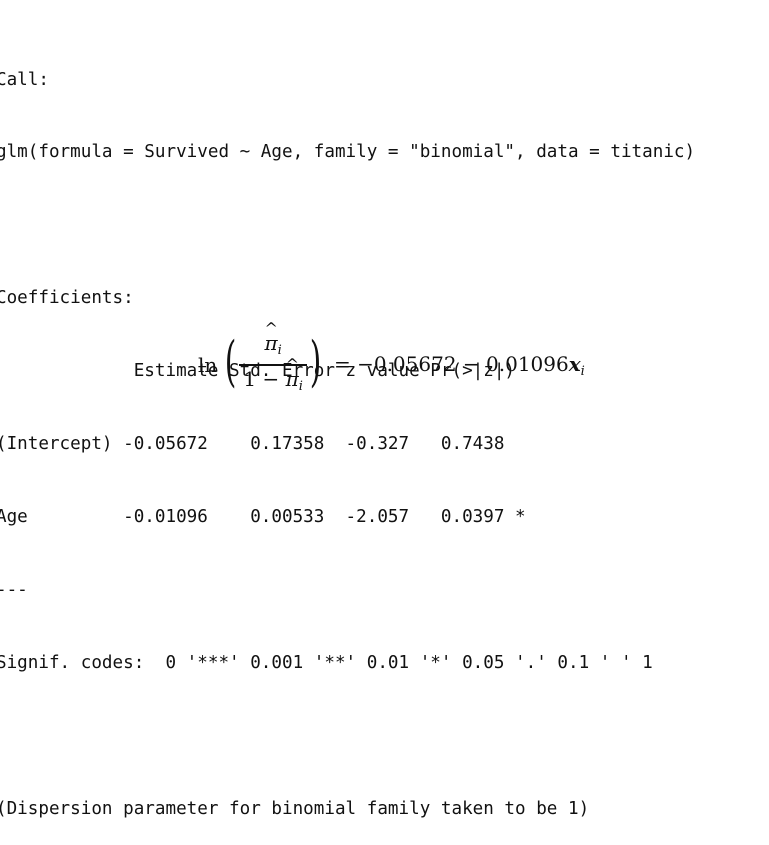  Describe the element at coordinates (208, 365) in the screenshot. I see `ln-operator: ln` at that location.